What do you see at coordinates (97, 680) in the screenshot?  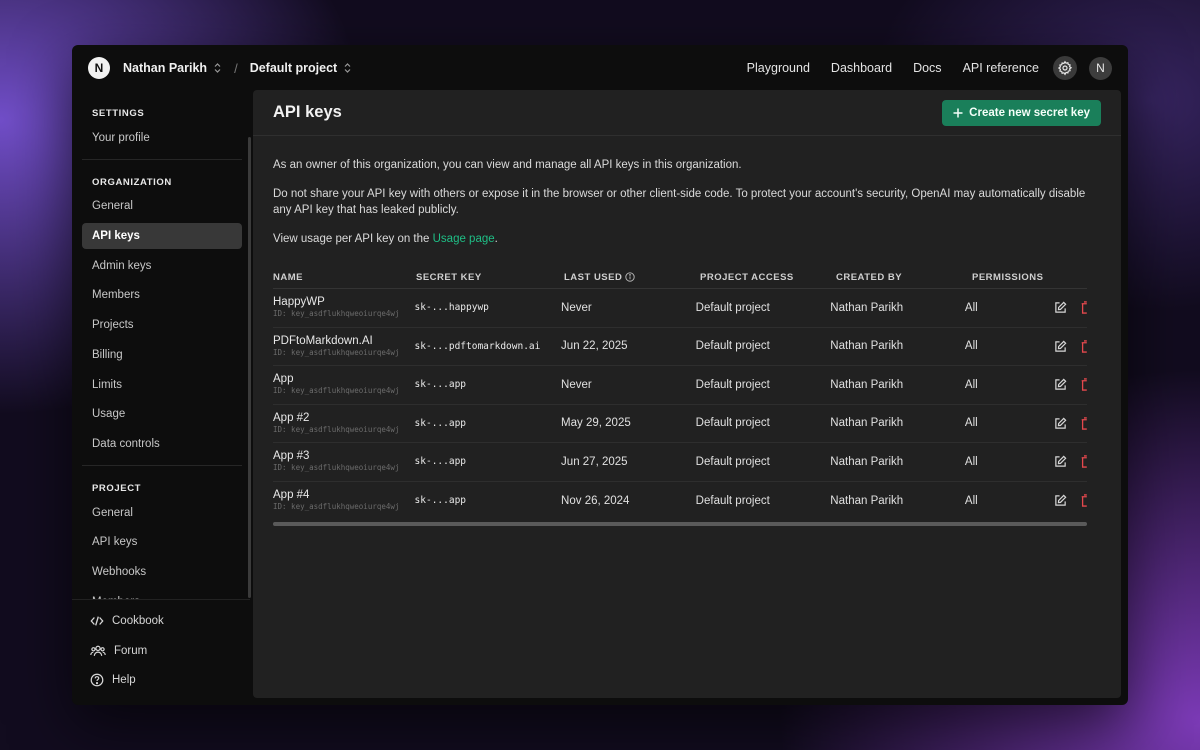 I see `help-icon` at bounding box center [97, 680].